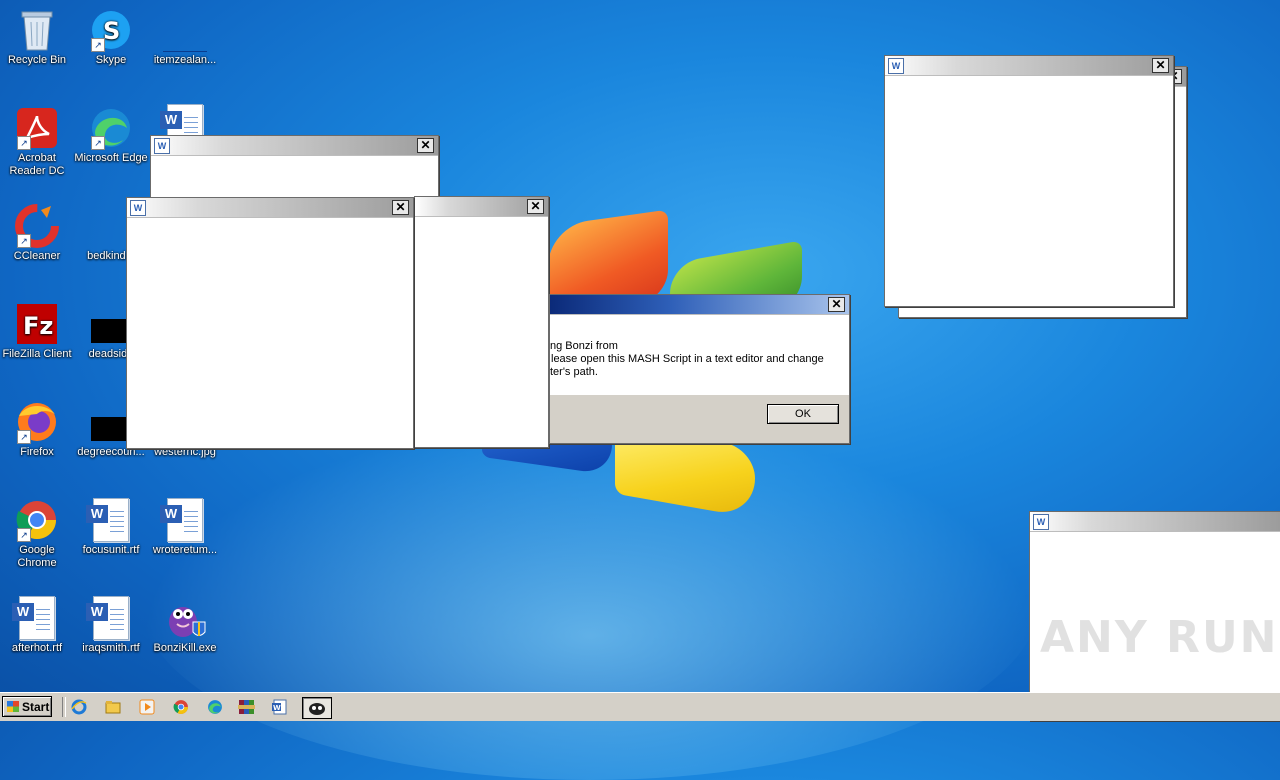  Describe the element at coordinates (215, 707) in the screenshot. I see `edge-icon` at that location.